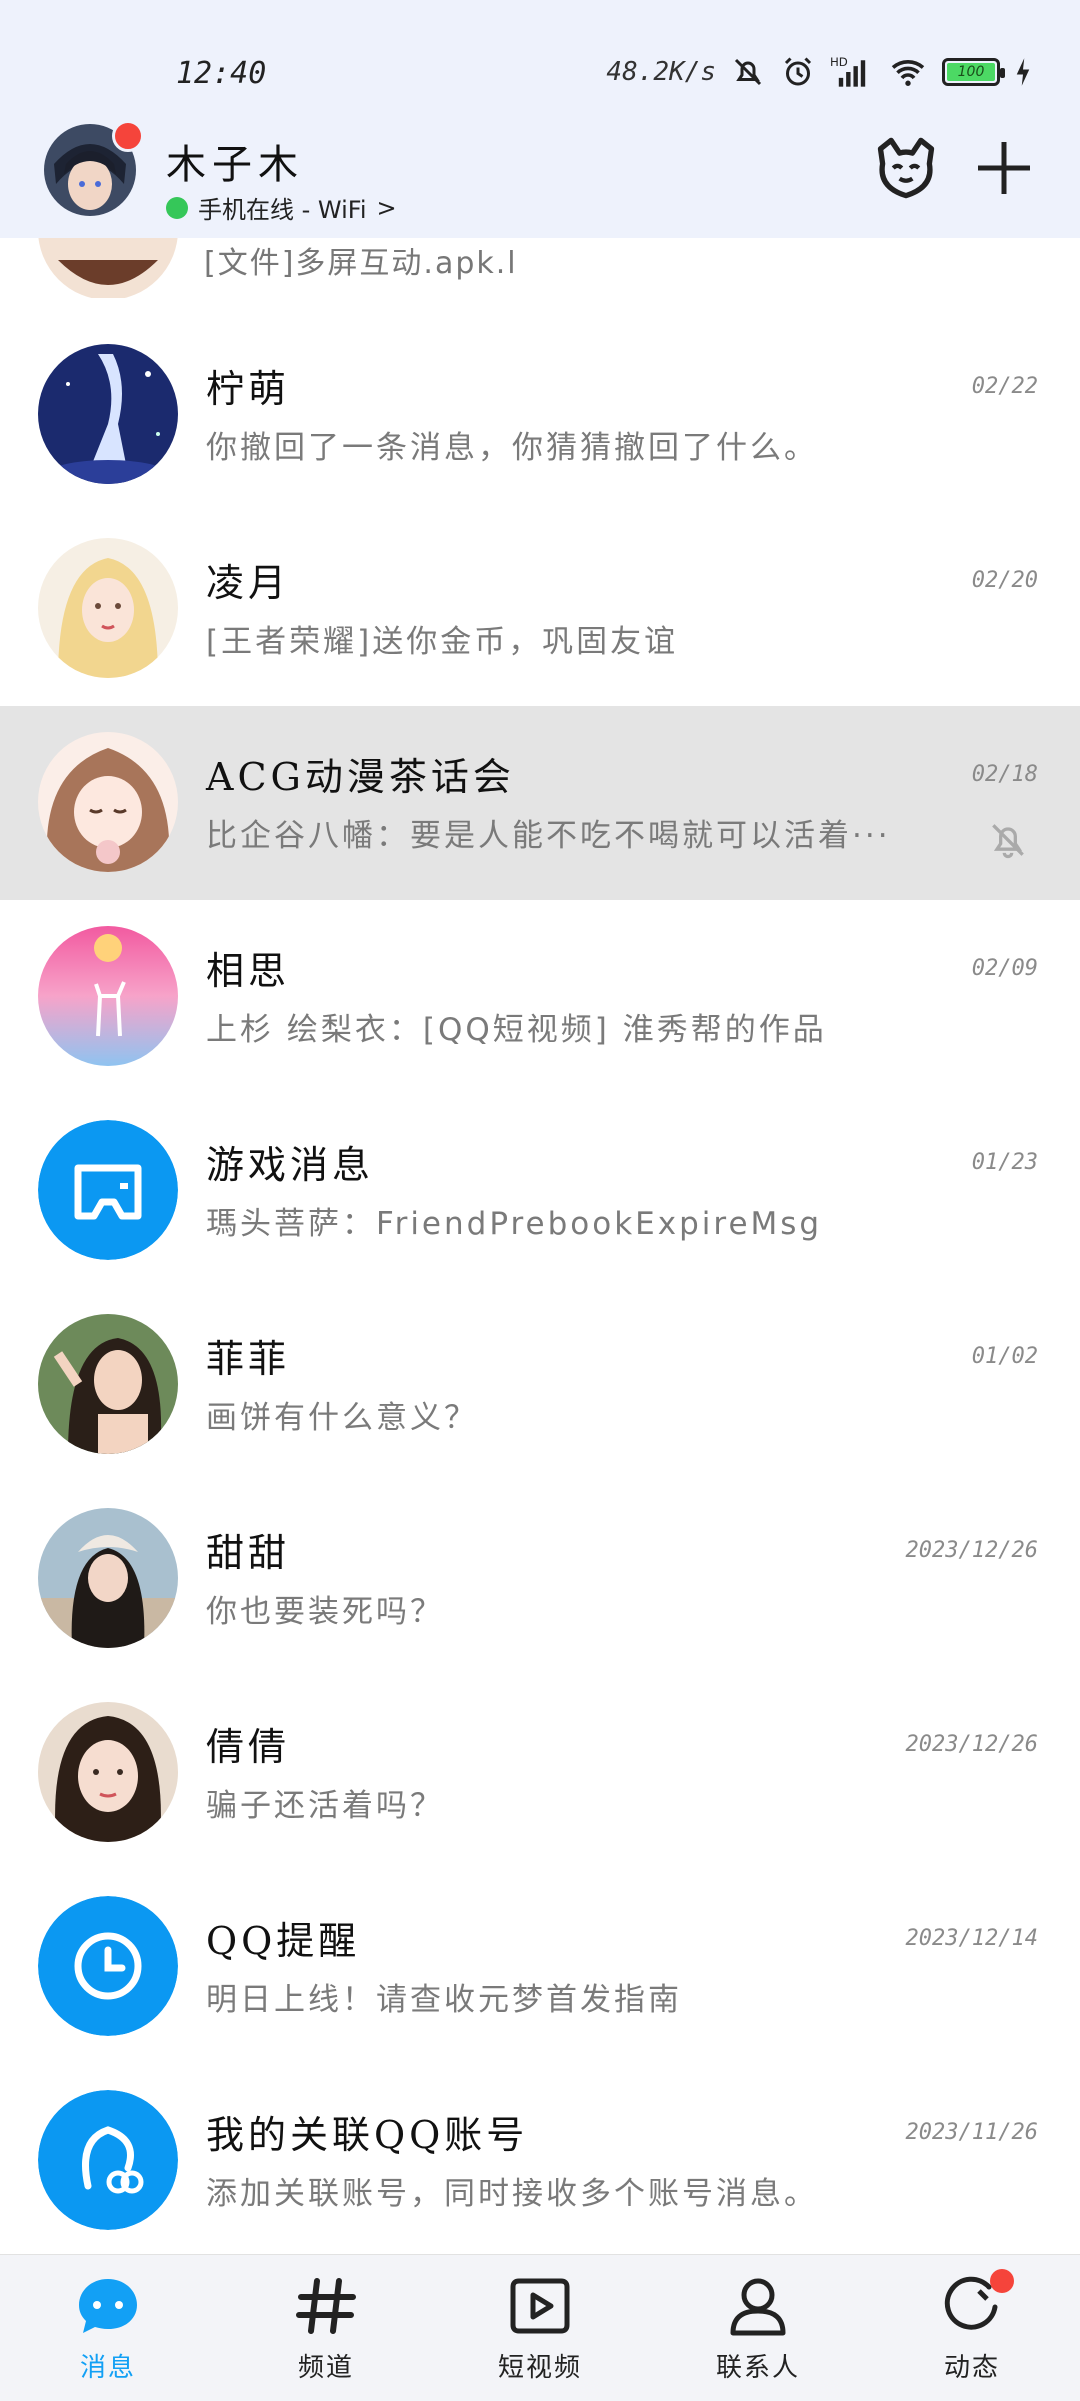 The width and height of the screenshot is (1080, 2401). Describe the element at coordinates (386, 207) in the screenshot. I see `chevron-right-icon: >` at that location.